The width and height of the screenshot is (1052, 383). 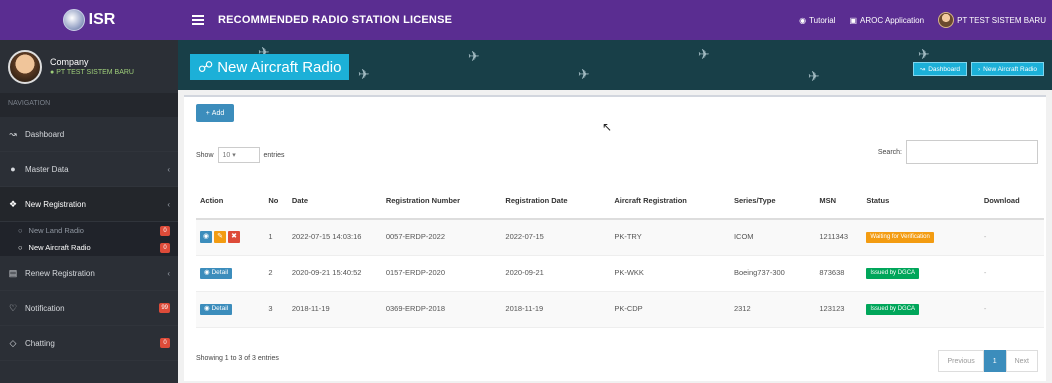 I want to click on chart-icon: ↝, so click(x=922, y=69).